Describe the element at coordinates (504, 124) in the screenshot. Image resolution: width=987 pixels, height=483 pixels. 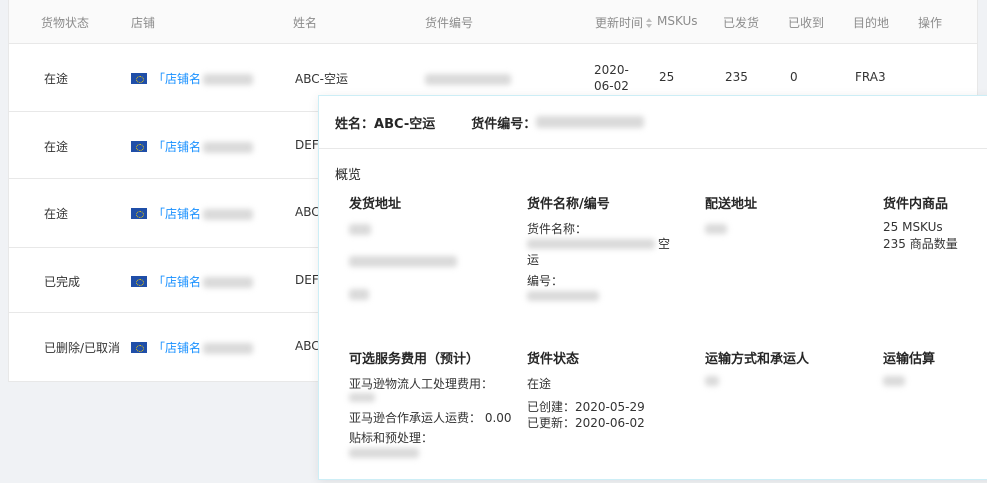
I see `popover-shipment-label: 货件编号：` at that location.